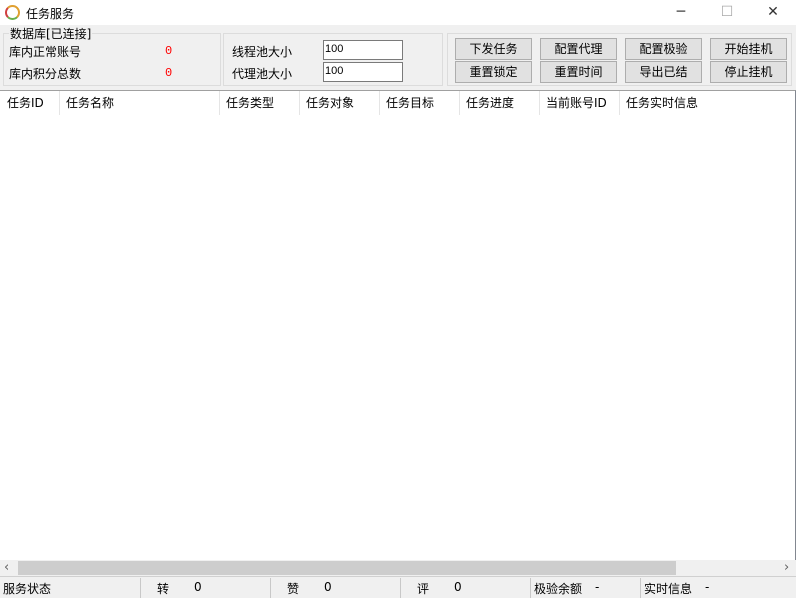  I want to click on configure-geetest-button: 配置极验, so click(663, 49).